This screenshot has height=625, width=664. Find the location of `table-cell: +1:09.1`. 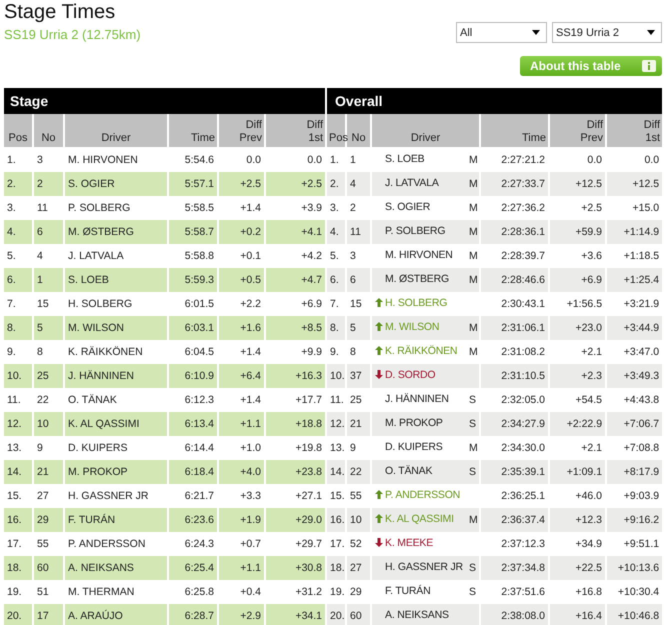

table-cell: +1:09.1 is located at coordinates (577, 472).